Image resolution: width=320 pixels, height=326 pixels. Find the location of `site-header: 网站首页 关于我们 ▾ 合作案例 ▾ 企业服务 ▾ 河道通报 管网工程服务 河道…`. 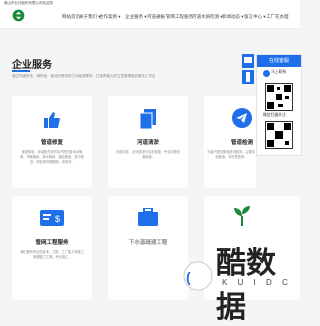

site-header: 网站首页 关于我们 ▾ 合作案例 ▾ 企业服务 ▾ 河道通报 管网工程服务 河道… is located at coordinates (150, 17).